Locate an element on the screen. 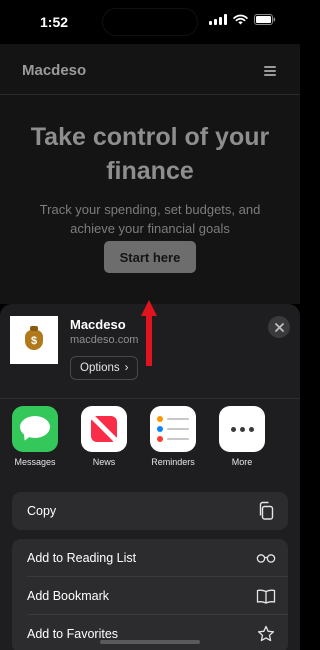 The height and width of the screenshot is (650, 320). news-icon is located at coordinates (104, 429).